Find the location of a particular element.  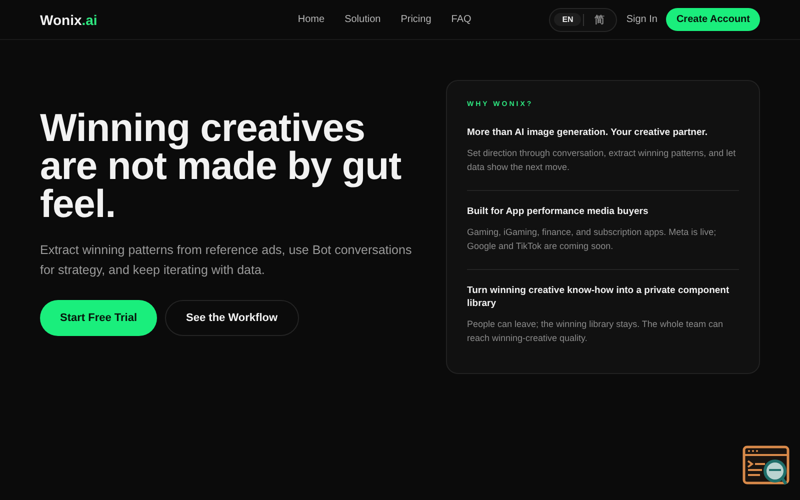

feature-title: Built for App performance media buyers is located at coordinates (558, 211).